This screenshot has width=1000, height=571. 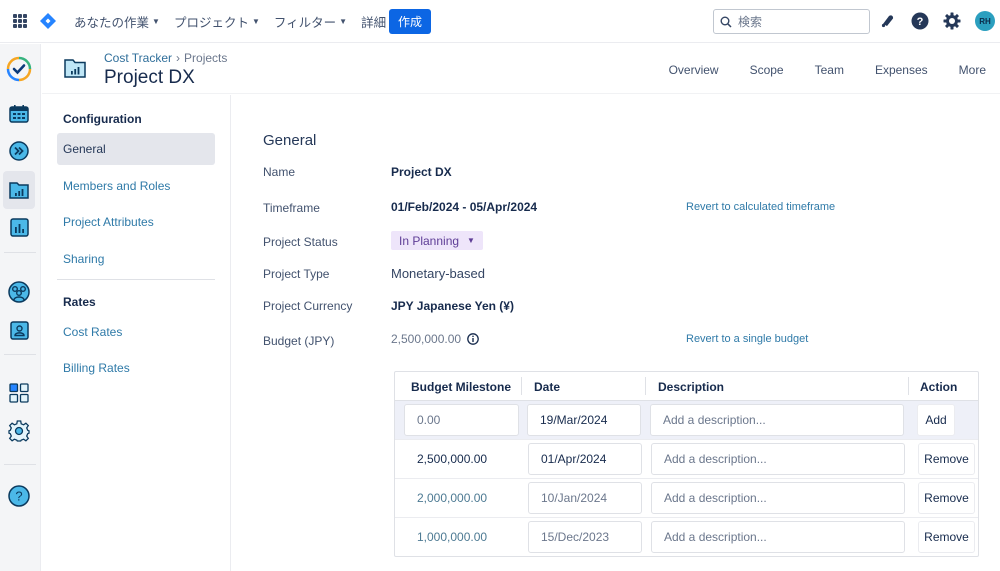 What do you see at coordinates (374, 23) in the screenshot?
I see `nav-more-details-label: 詳細` at bounding box center [374, 23].